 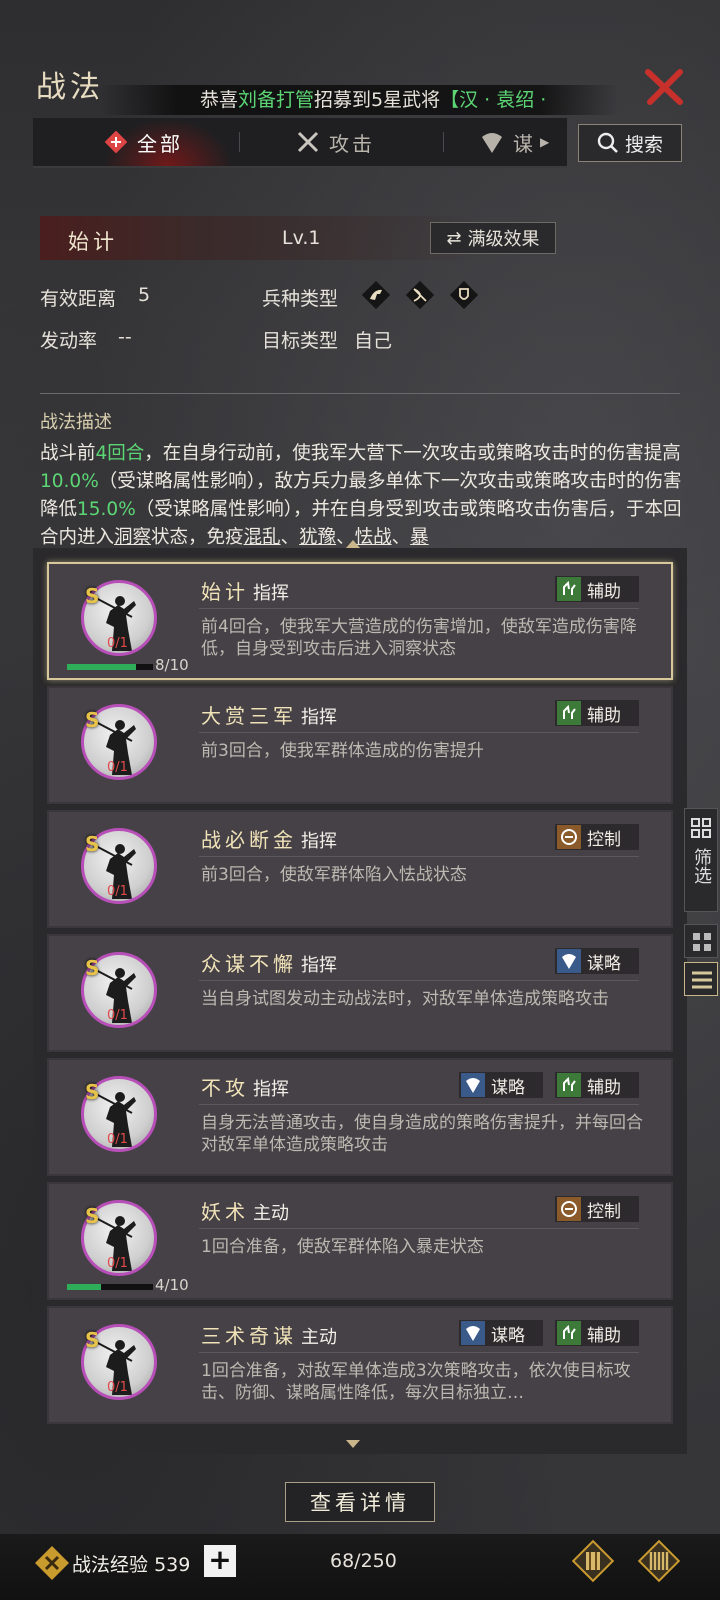 What do you see at coordinates (269, 962) in the screenshot?
I see `skill-card-name: 众谋不懈 指挥` at bounding box center [269, 962].